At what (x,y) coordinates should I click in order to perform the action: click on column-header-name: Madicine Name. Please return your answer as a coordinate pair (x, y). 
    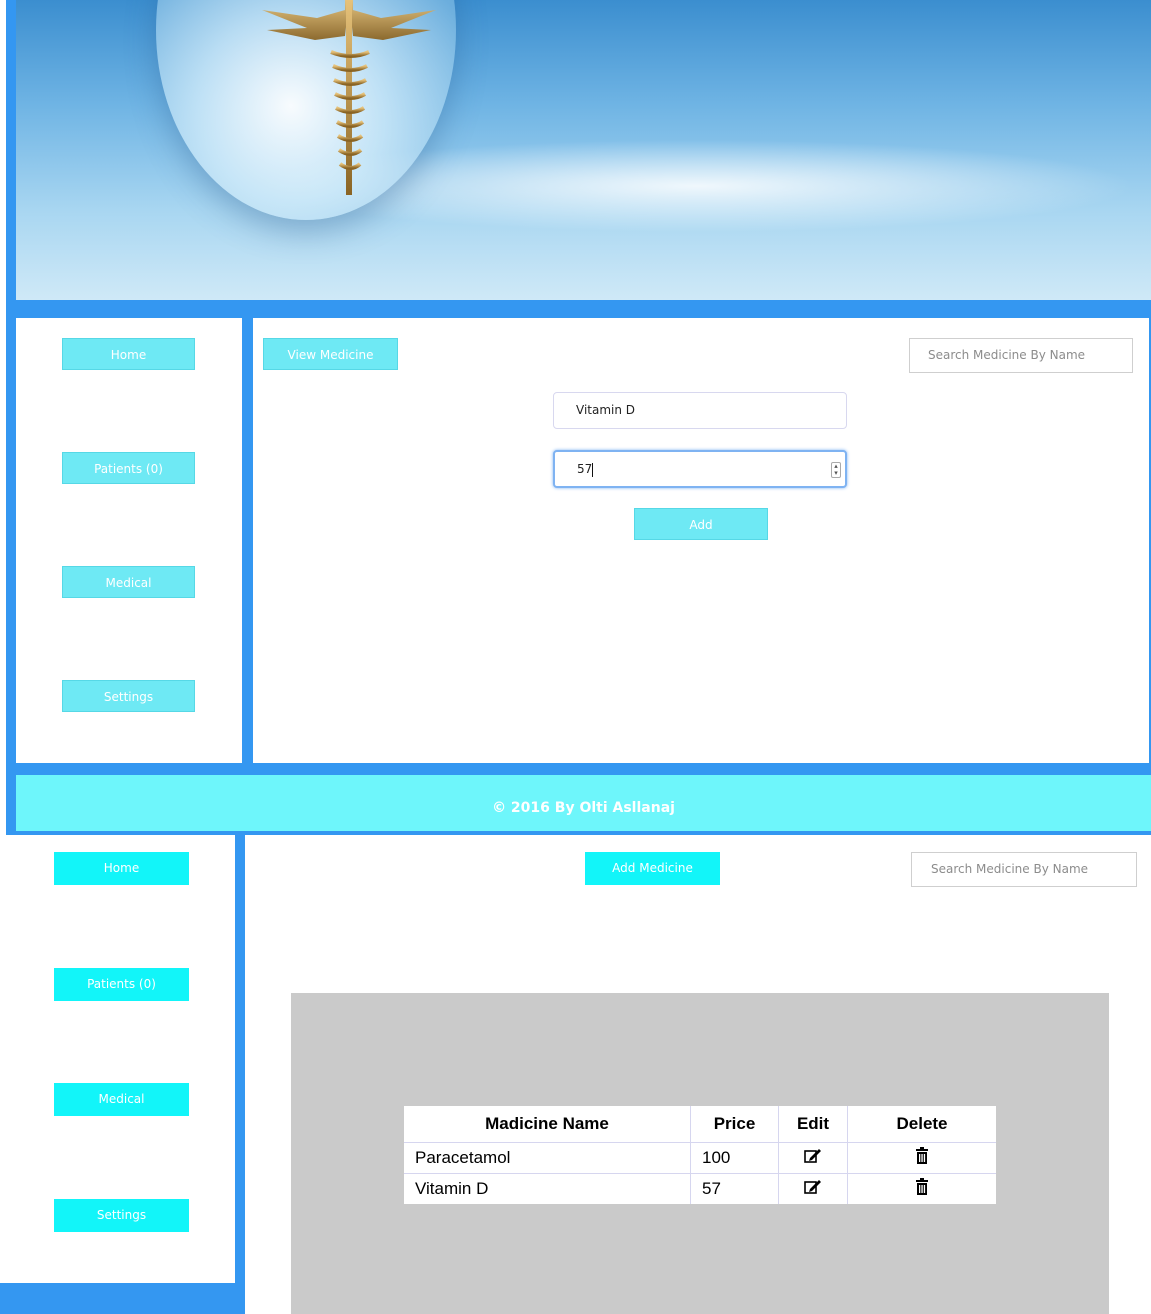
    Looking at the image, I should click on (547, 1123).